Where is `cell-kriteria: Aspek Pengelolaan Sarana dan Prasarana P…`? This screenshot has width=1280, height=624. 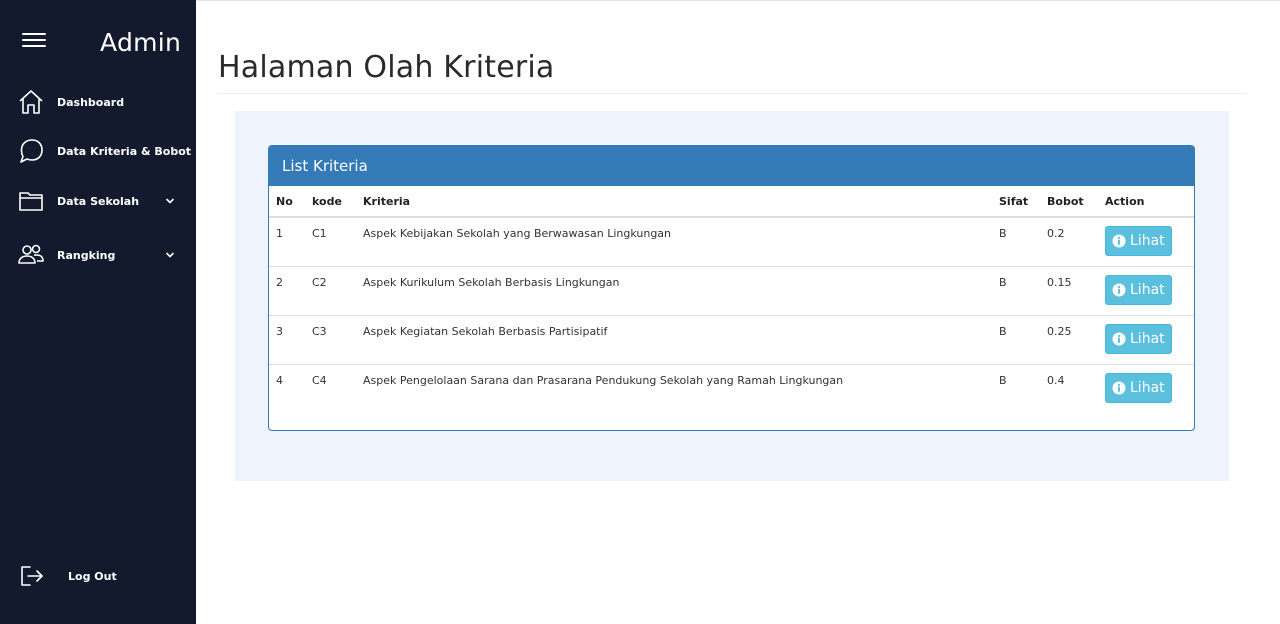 cell-kriteria: Aspek Pengelolaan Sarana dan Prasarana P… is located at coordinates (603, 380).